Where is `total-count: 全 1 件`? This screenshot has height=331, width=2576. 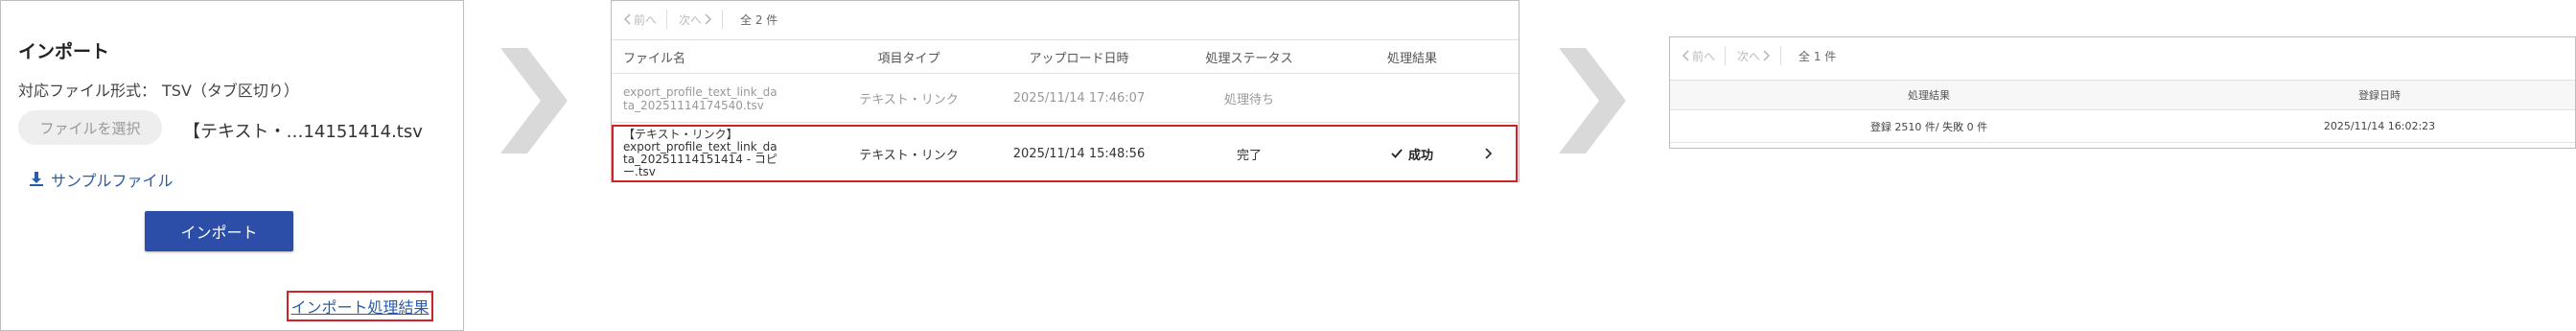 total-count: 全 1 件 is located at coordinates (1818, 56).